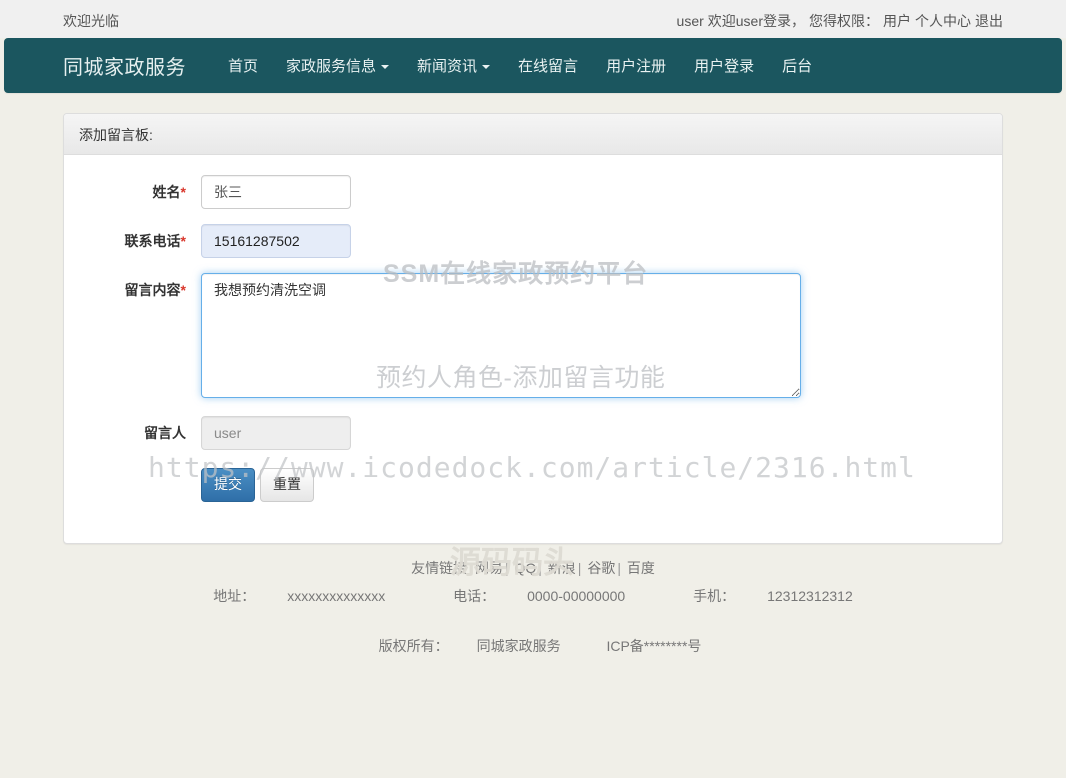 Image resolution: width=1066 pixels, height=778 pixels. Describe the element at coordinates (287, 485) in the screenshot. I see `reset-button: 重置` at that location.